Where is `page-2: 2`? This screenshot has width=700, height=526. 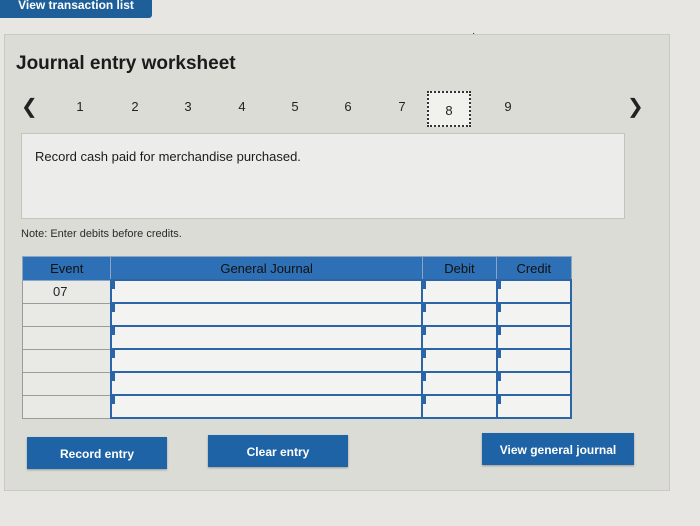
page-2: 2 is located at coordinates (135, 106).